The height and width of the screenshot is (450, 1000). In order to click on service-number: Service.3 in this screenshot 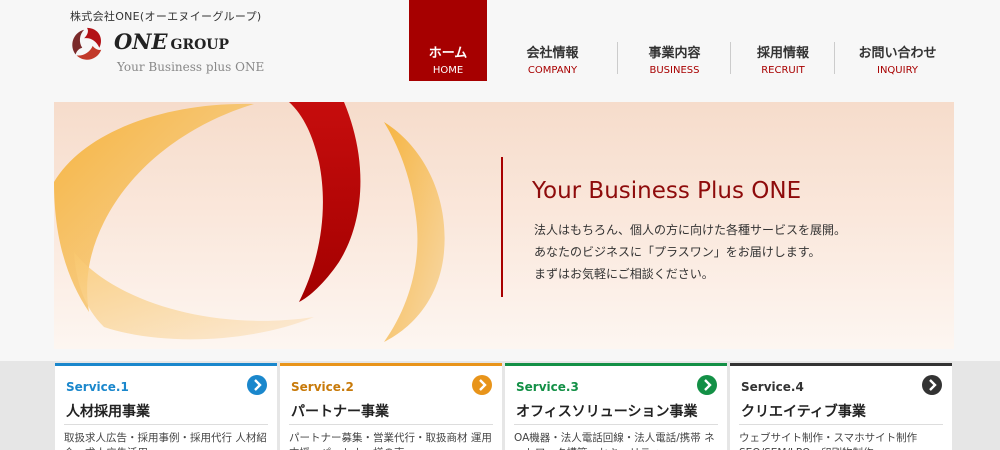, I will do `click(547, 387)`.